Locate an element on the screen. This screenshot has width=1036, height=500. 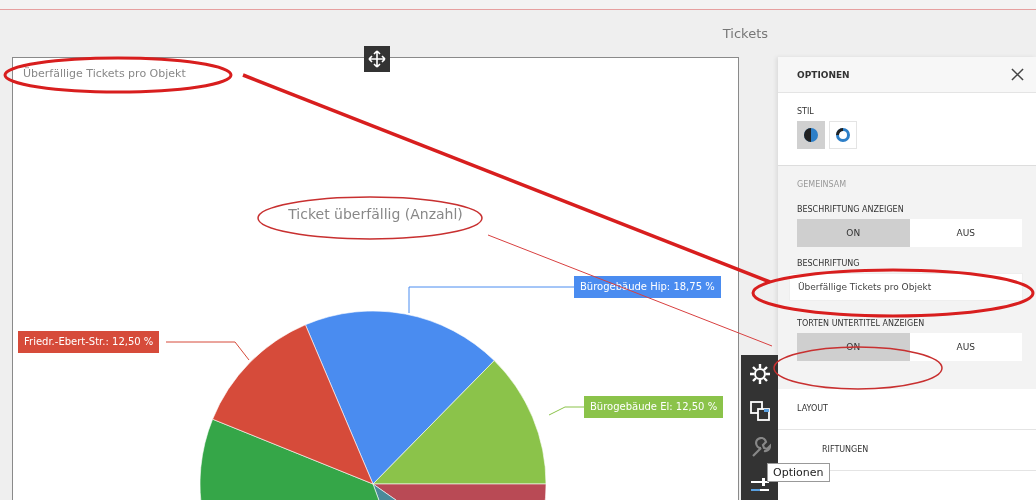
field-label: TORTEN UNTERTITEL ANZEIGEN is located at coordinates (861, 323).